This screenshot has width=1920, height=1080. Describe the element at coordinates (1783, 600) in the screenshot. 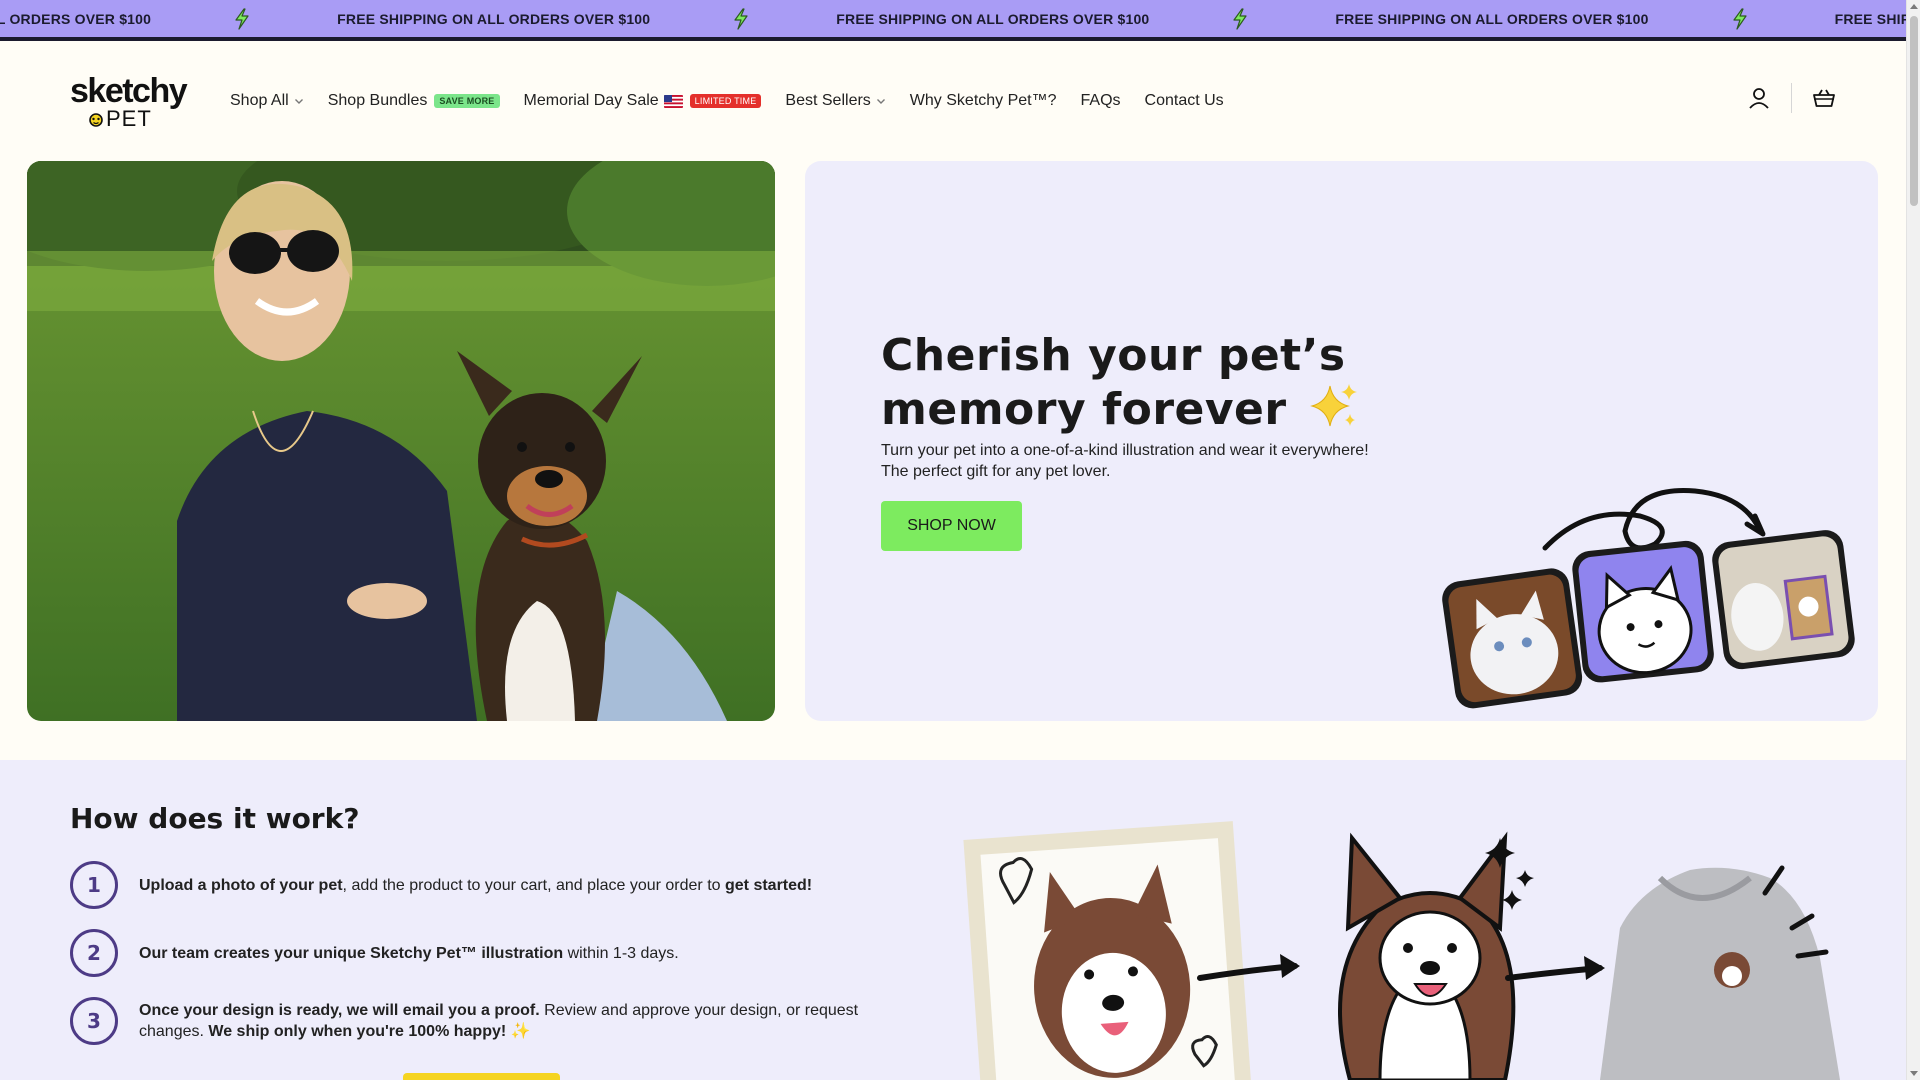

I see `cat-with-product-card` at that location.